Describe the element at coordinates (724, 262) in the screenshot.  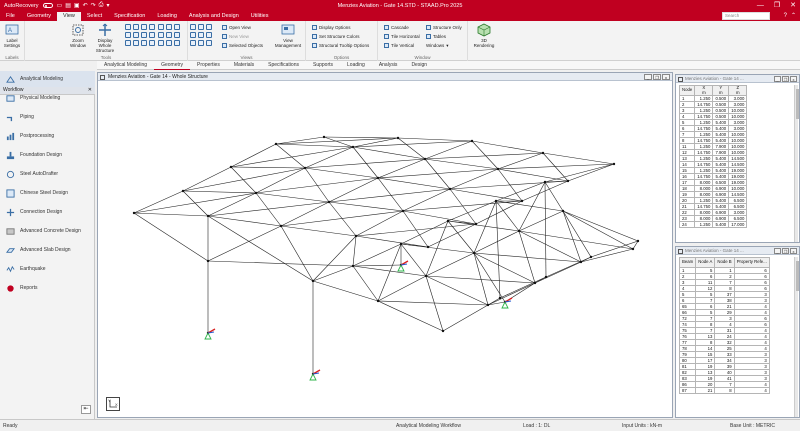
I see `beams-column-header: Node B` at that location.